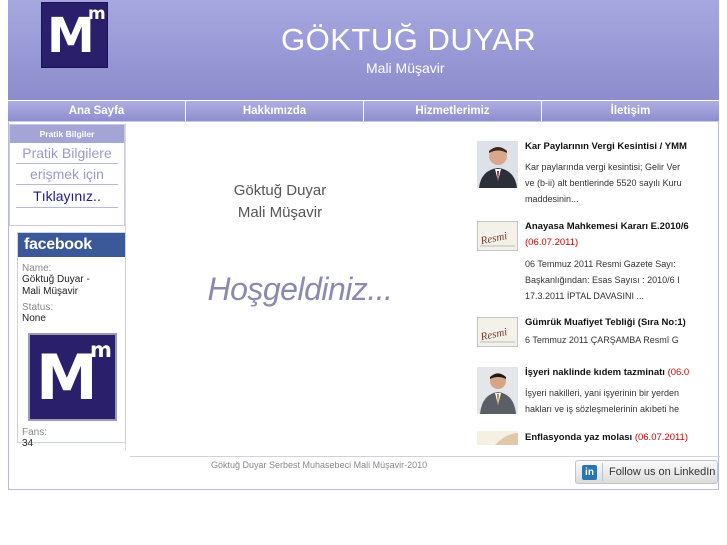 The image size is (727, 545). I want to click on fb-name-line-2: Mali Müşavir, so click(71, 292).